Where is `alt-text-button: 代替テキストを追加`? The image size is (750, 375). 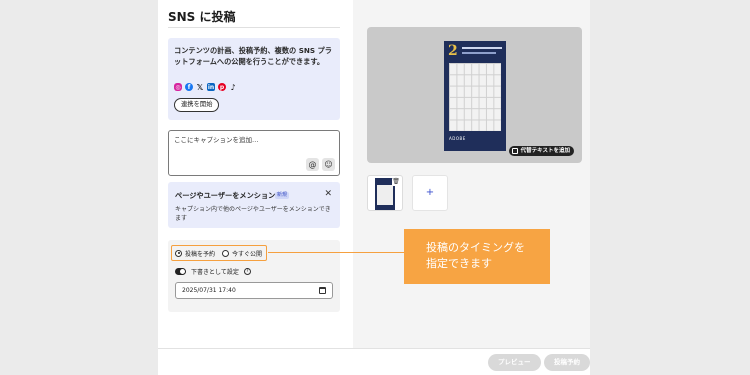 alt-text-button: 代替テキストを追加 is located at coordinates (541, 151).